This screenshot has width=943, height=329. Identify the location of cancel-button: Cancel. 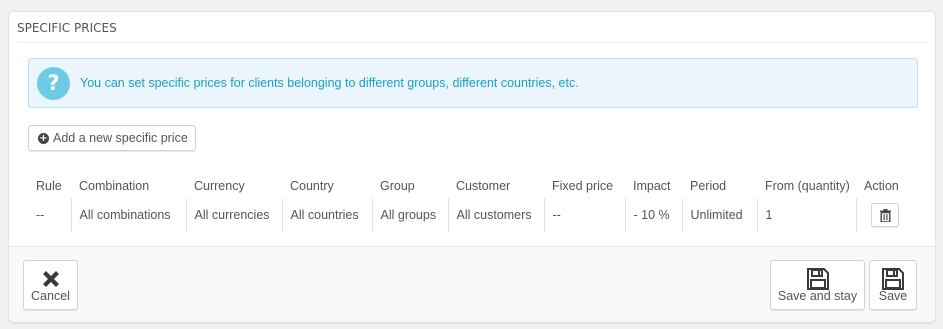
(50, 285).